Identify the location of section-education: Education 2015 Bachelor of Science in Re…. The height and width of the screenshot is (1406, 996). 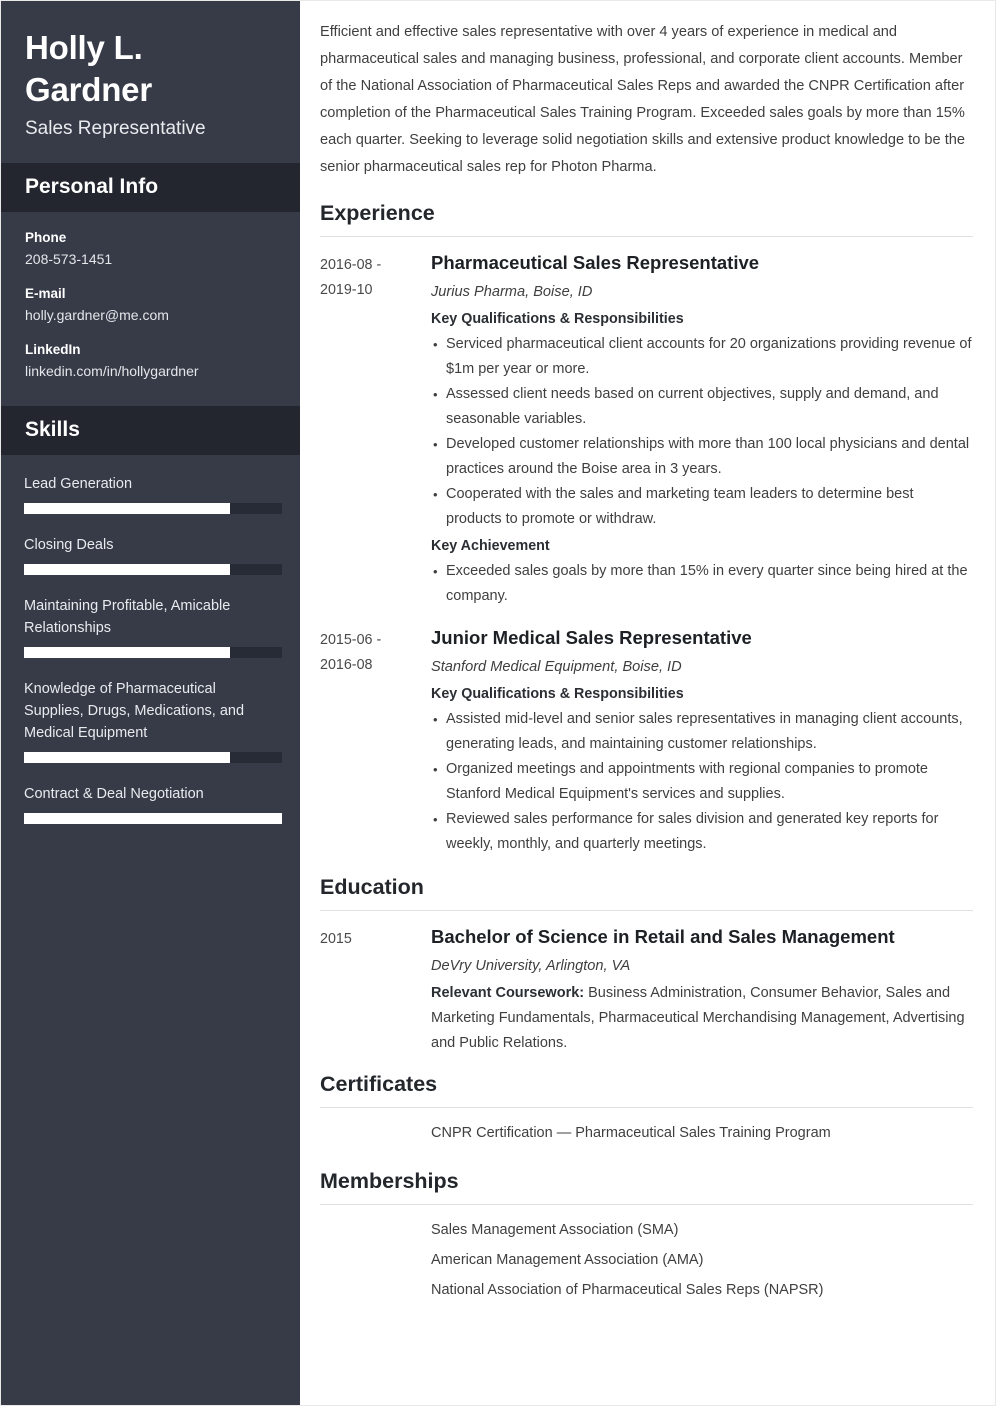
(646, 964).